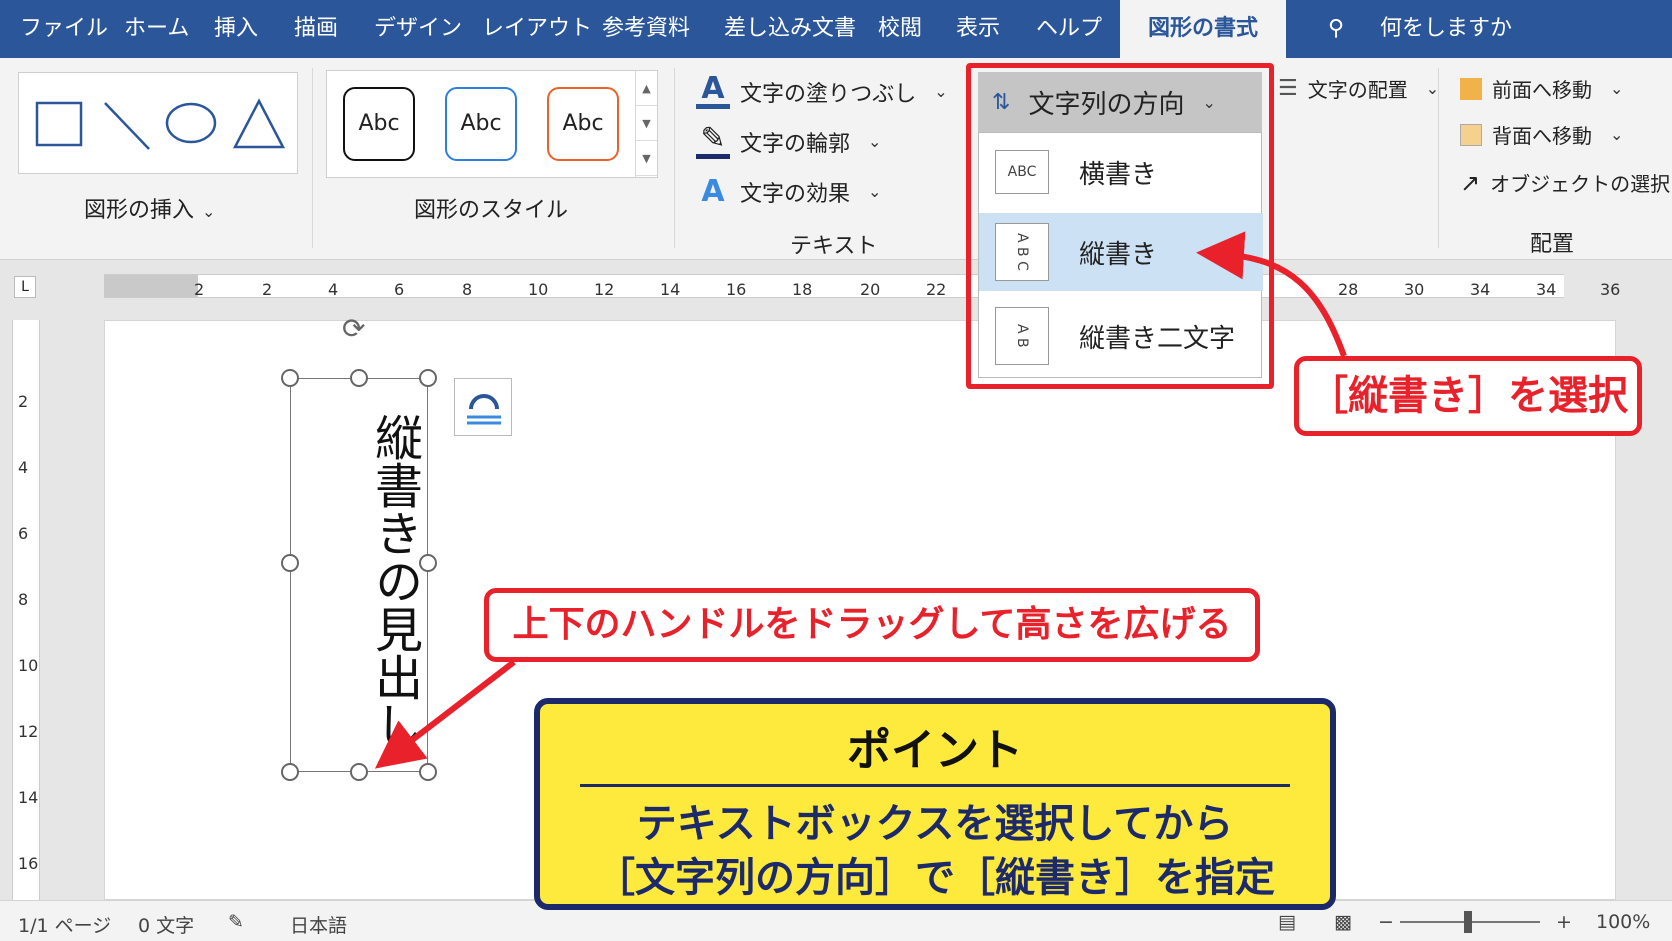  Describe the element at coordinates (158, 123) in the screenshot. I see `shape-gallery` at that location.